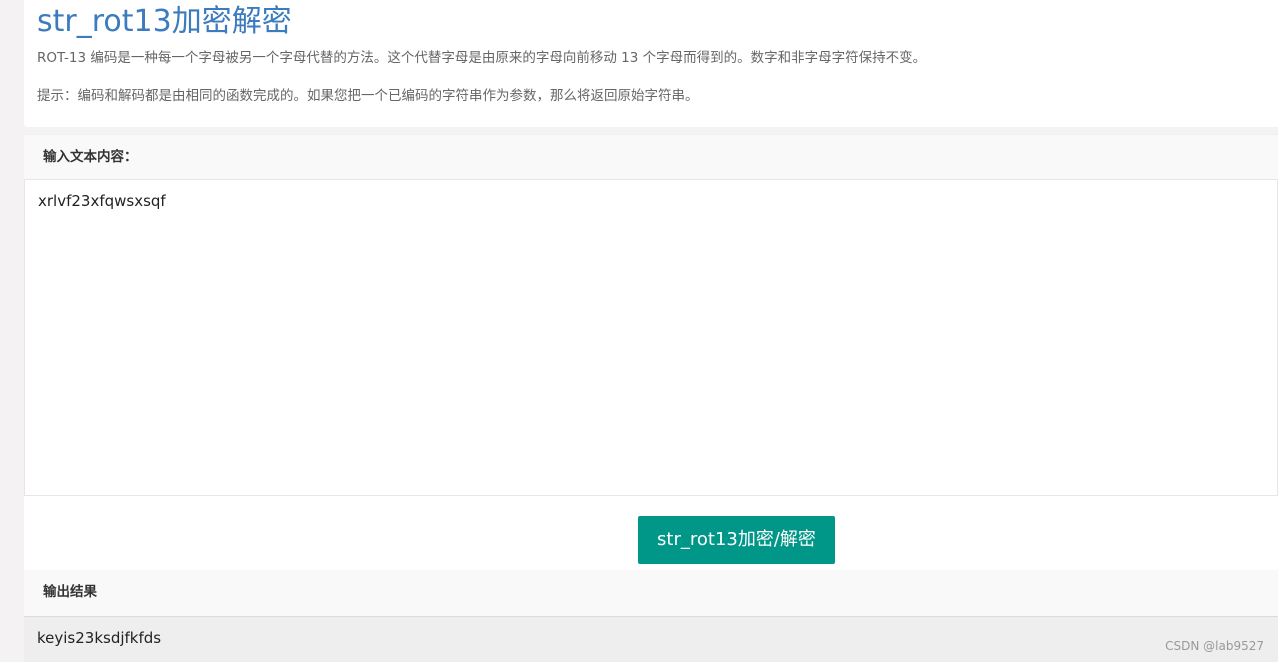 This screenshot has height=662, width=1278. I want to click on output-text: keyis23ksdjfkfds, so click(99, 638).